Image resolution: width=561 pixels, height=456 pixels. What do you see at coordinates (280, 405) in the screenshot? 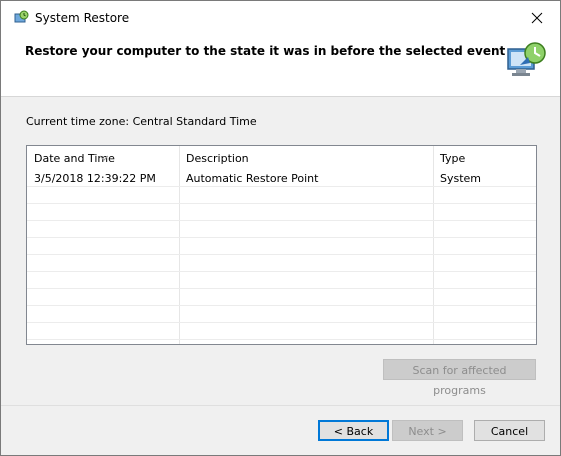
I see `footer-divider` at bounding box center [280, 405].